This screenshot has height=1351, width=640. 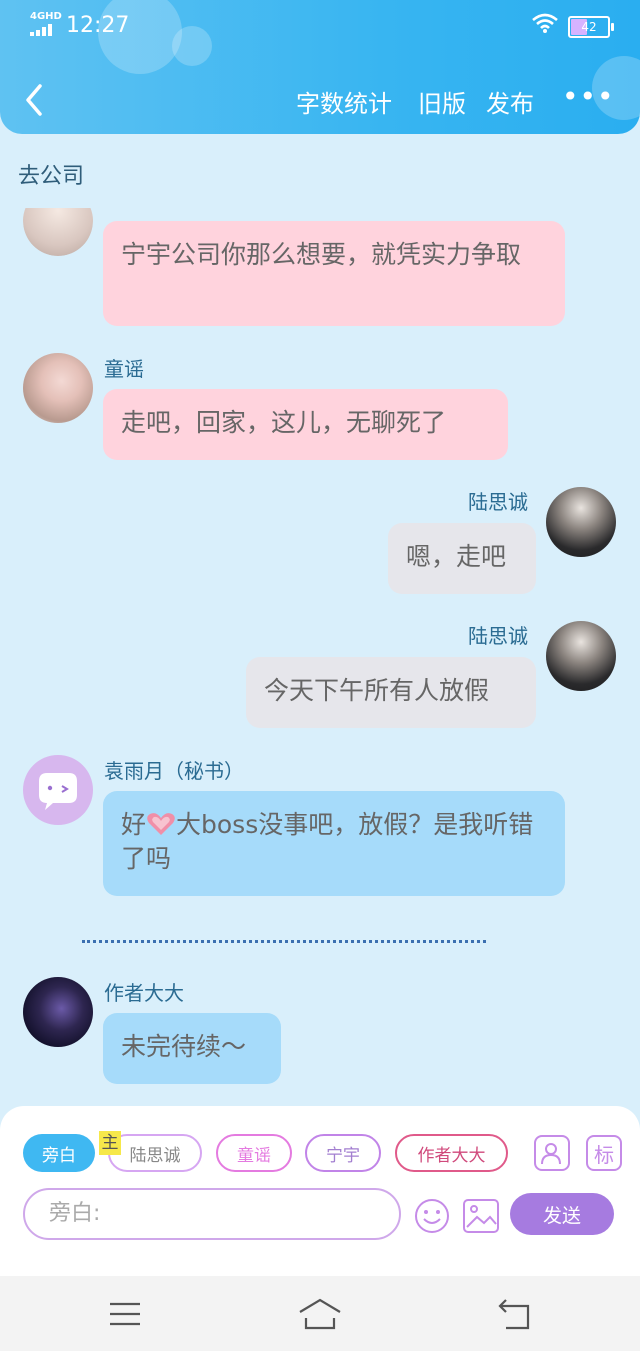 What do you see at coordinates (98, 25) in the screenshot?
I see `clock: 12:27` at bounding box center [98, 25].